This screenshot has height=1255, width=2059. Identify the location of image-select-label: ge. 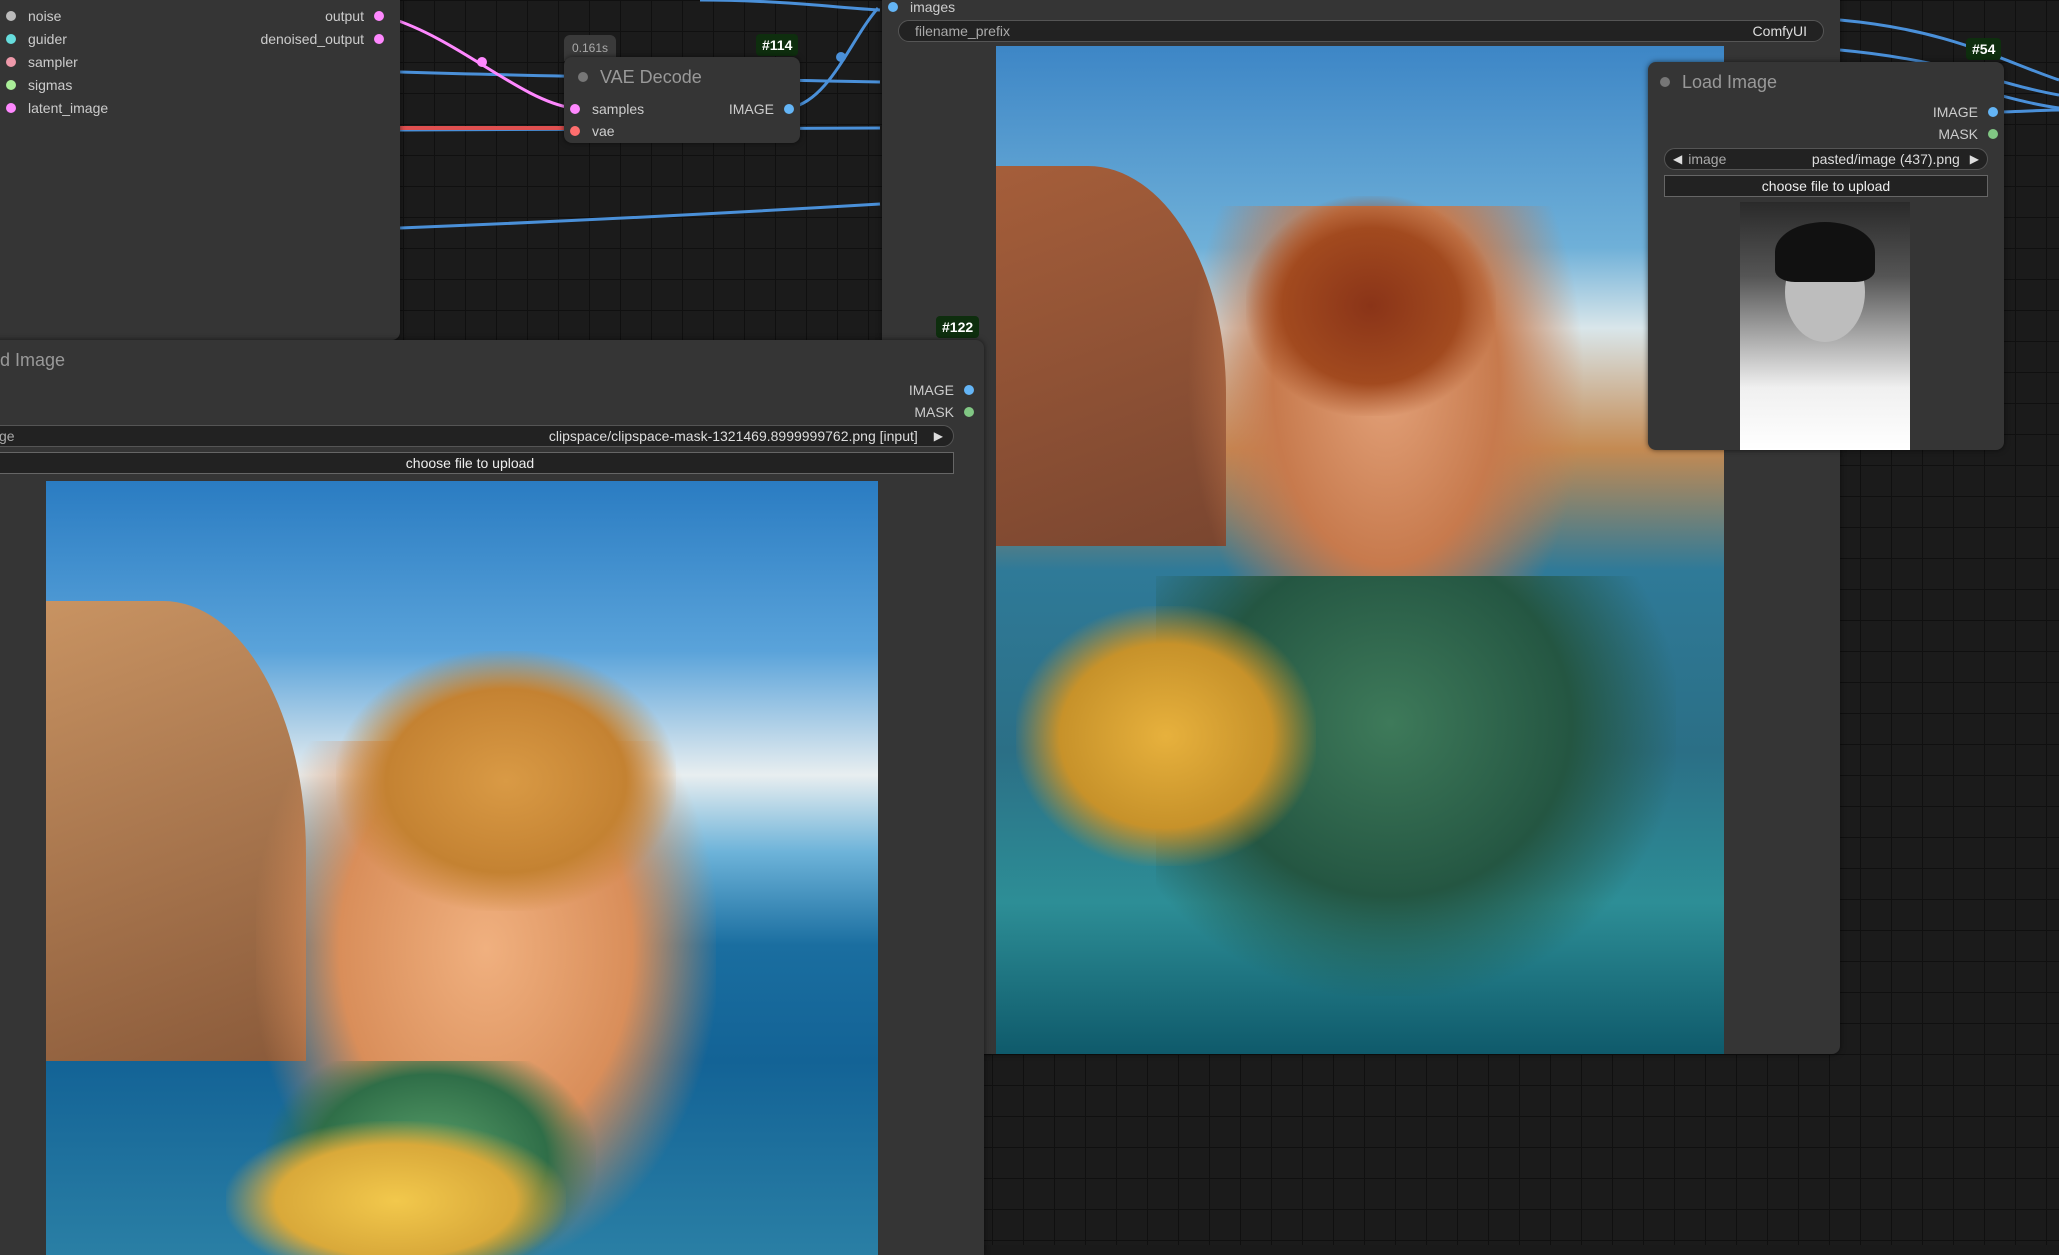
(7, 436).